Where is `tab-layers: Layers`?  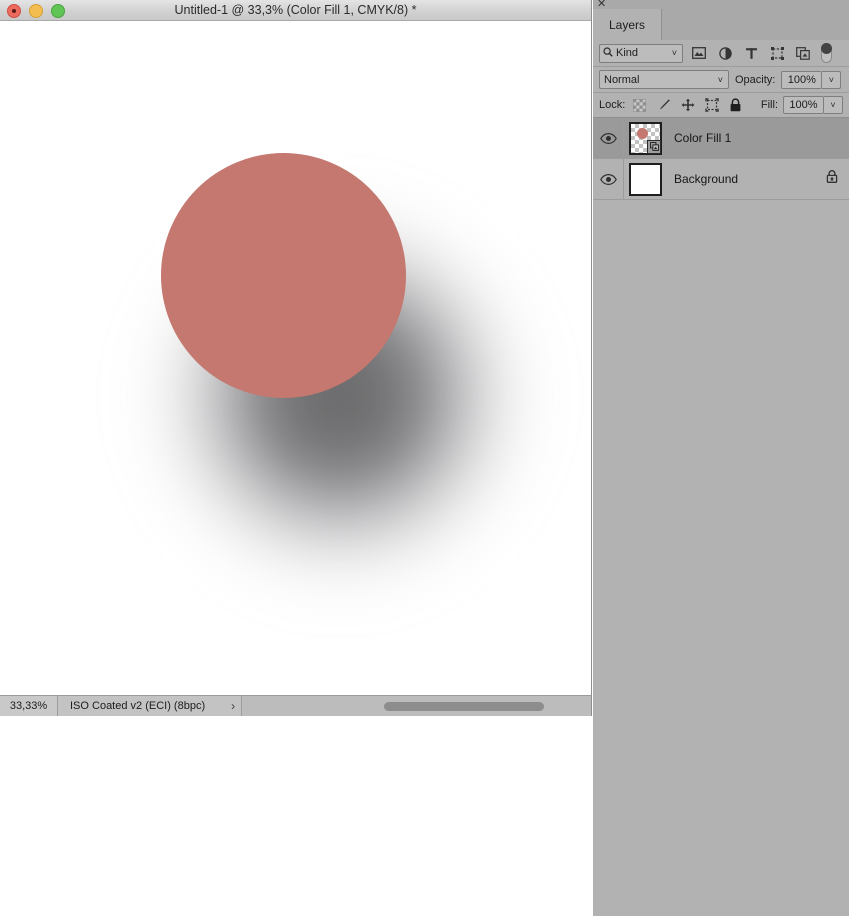
tab-layers: Layers is located at coordinates (628, 24).